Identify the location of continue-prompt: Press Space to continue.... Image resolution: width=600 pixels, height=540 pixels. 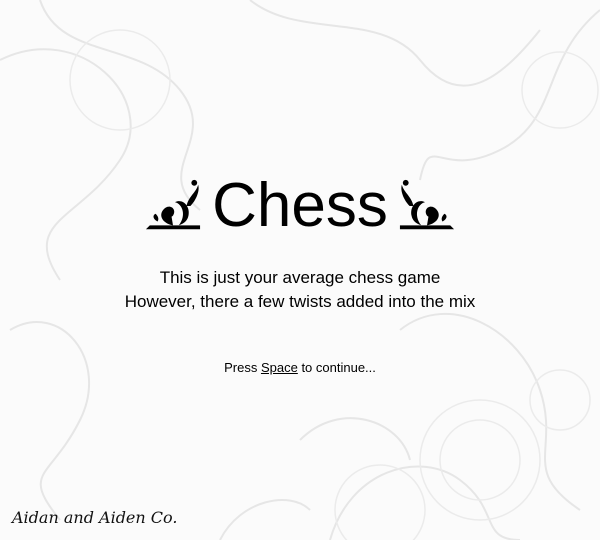
(300, 367).